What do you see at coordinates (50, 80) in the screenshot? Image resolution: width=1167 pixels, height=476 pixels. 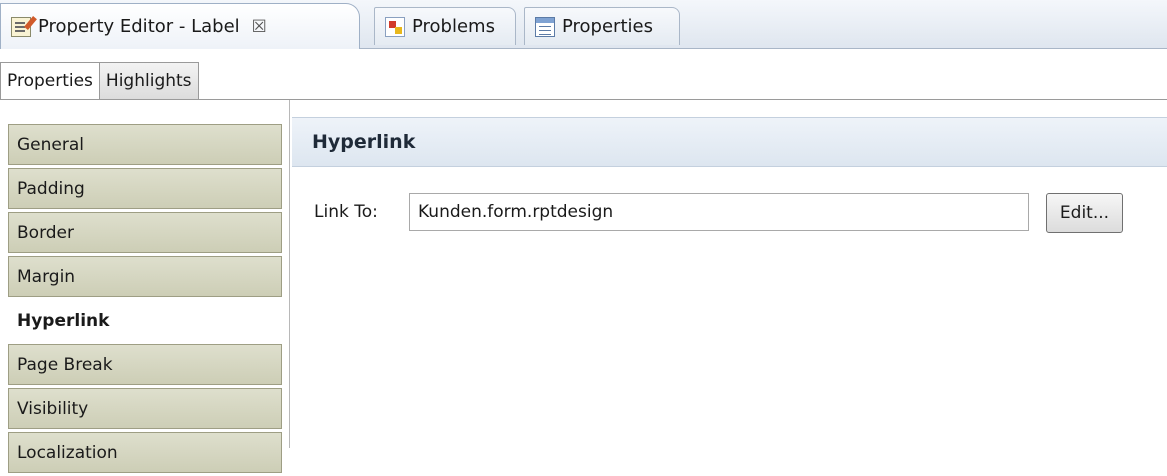 I see `subtab-properties: Properties` at bounding box center [50, 80].